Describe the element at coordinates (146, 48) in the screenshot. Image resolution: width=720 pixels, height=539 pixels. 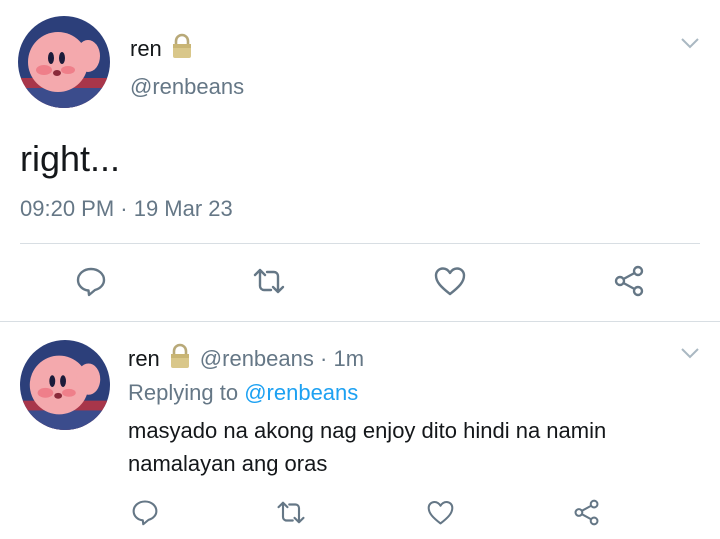
I see `author-name-text: ren` at that location.